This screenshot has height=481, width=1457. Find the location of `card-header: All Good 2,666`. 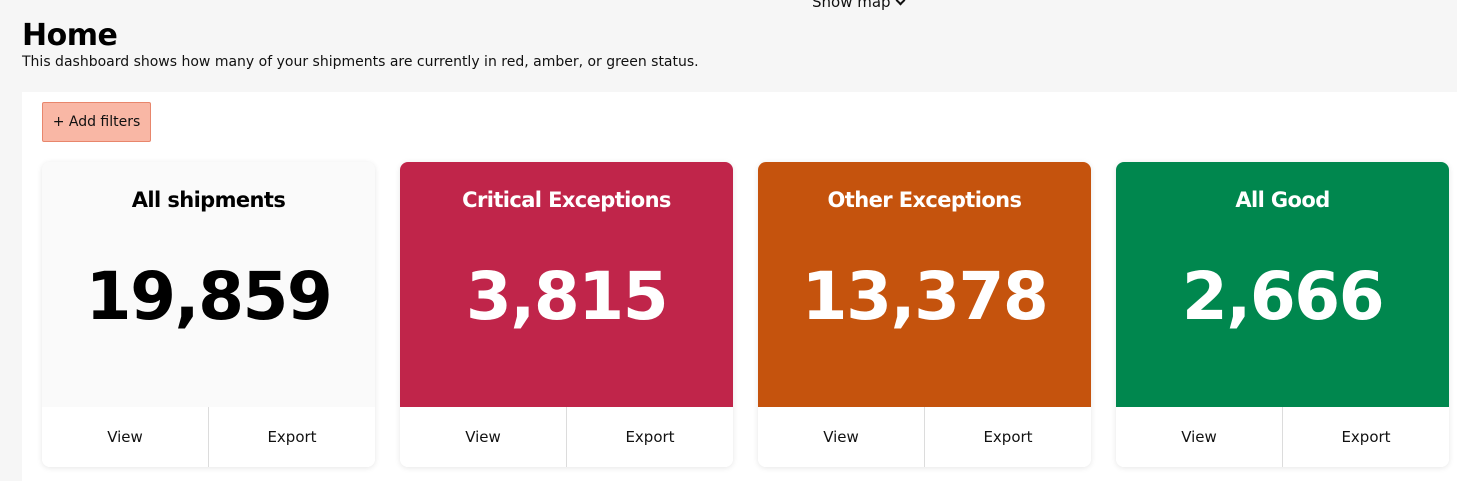

card-header: All Good 2,666 is located at coordinates (1282, 284).